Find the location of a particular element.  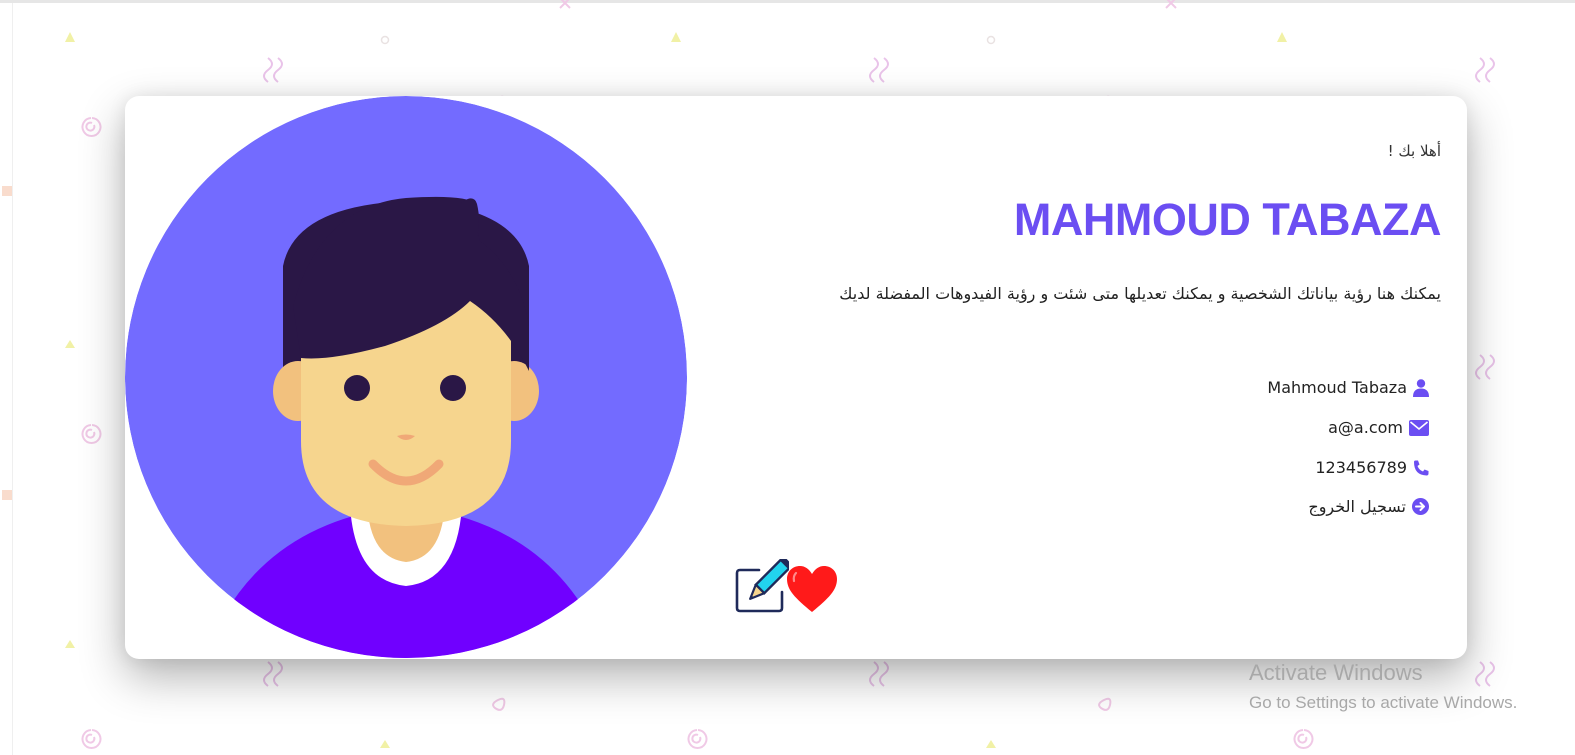

info-email: a@a.com is located at coordinates (1378, 427).